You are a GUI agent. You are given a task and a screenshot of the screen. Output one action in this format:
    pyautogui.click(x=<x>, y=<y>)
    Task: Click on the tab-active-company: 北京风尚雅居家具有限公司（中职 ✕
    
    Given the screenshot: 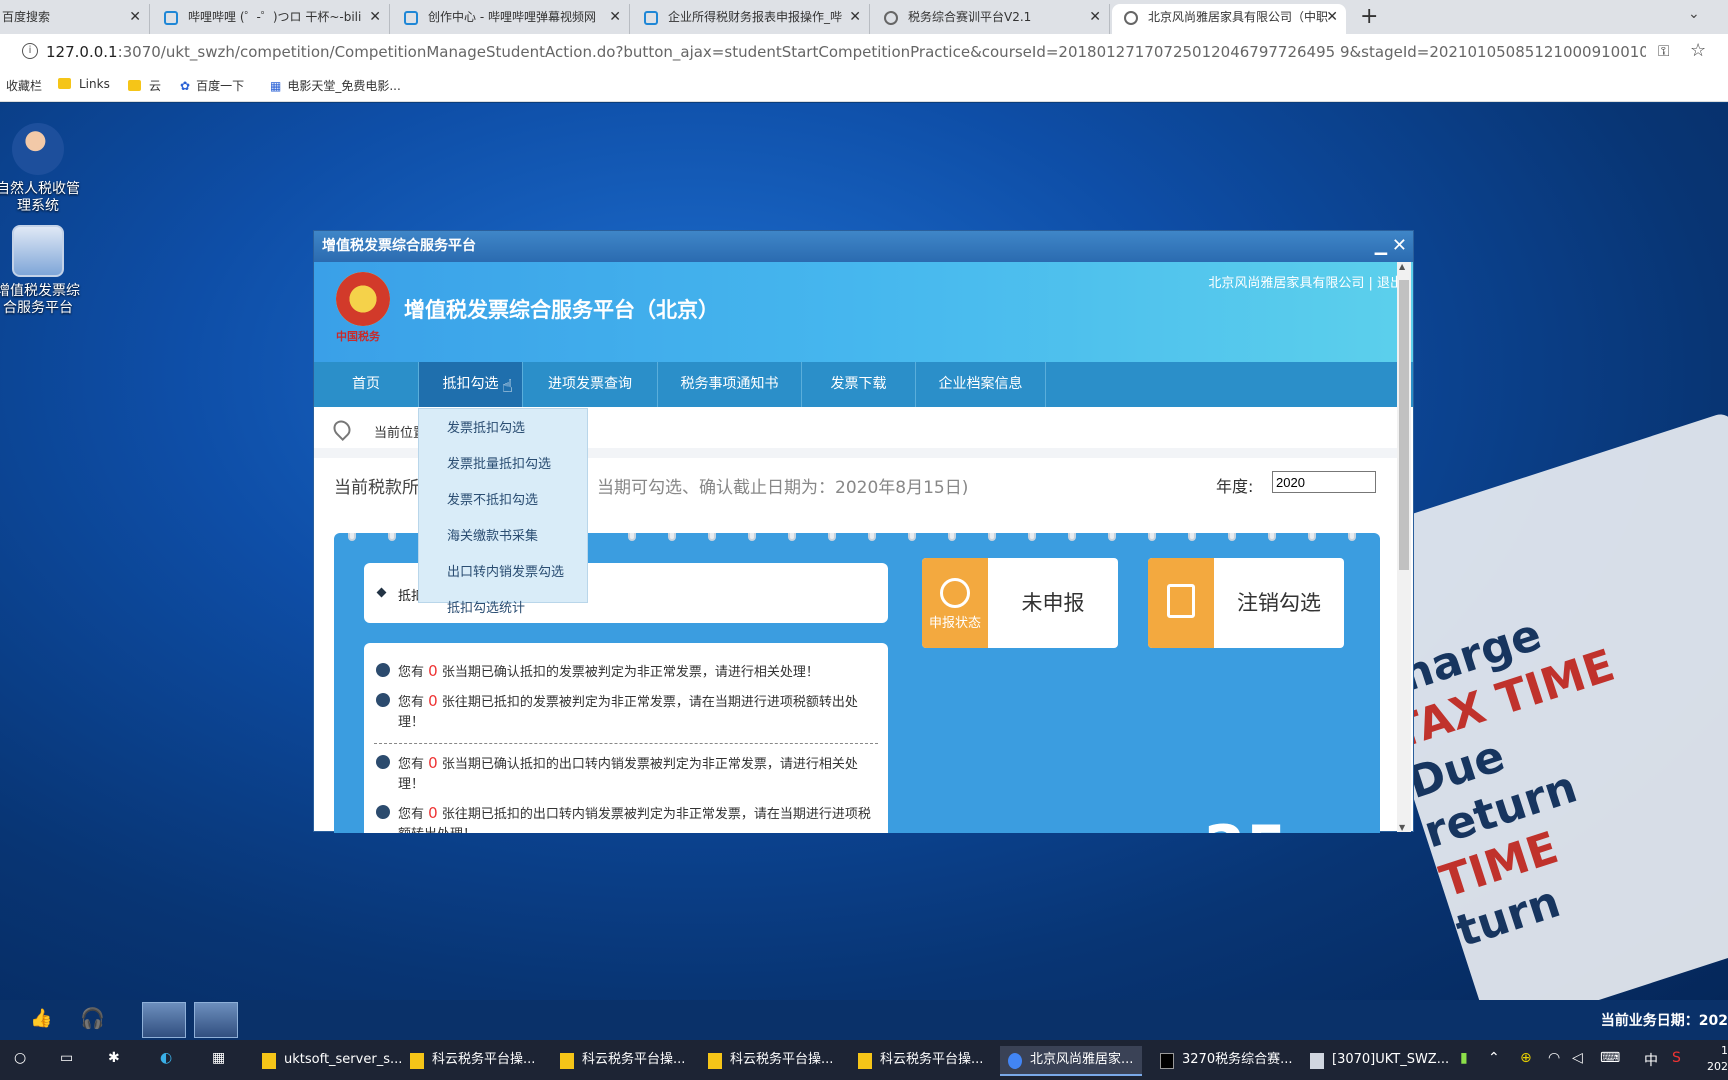 What is the action you would take?
    pyautogui.click(x=1229, y=19)
    